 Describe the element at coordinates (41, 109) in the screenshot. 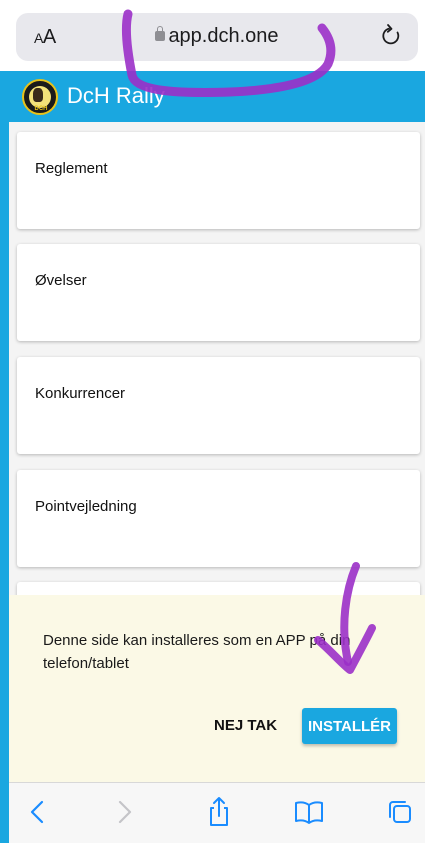

I see `logo-lettering: DCH` at that location.